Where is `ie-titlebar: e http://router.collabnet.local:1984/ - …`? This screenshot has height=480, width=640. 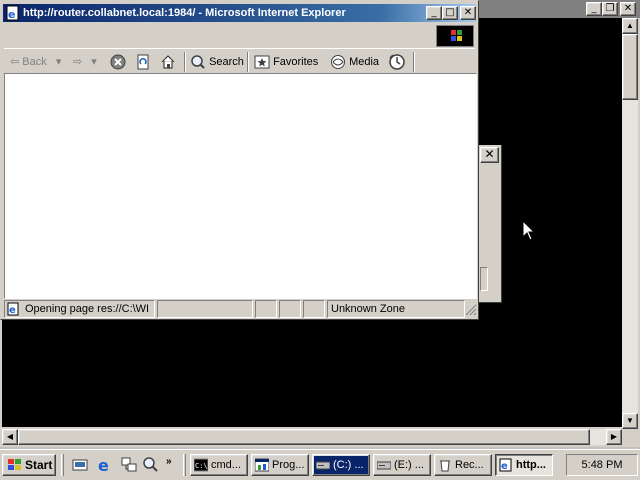 ie-titlebar: e http://router.collabnet.local:1984/ - … is located at coordinates (239, 13).